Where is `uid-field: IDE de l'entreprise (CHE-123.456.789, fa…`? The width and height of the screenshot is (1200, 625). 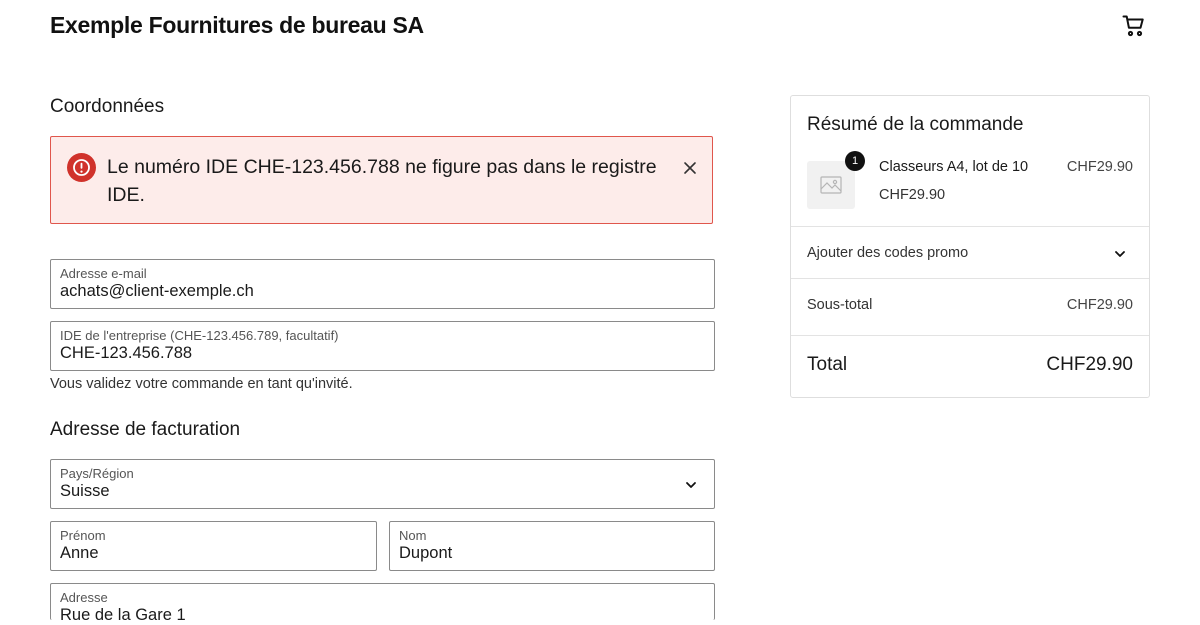 uid-field: IDE de l'entreprise (CHE-123.456.789, fa… is located at coordinates (382, 346).